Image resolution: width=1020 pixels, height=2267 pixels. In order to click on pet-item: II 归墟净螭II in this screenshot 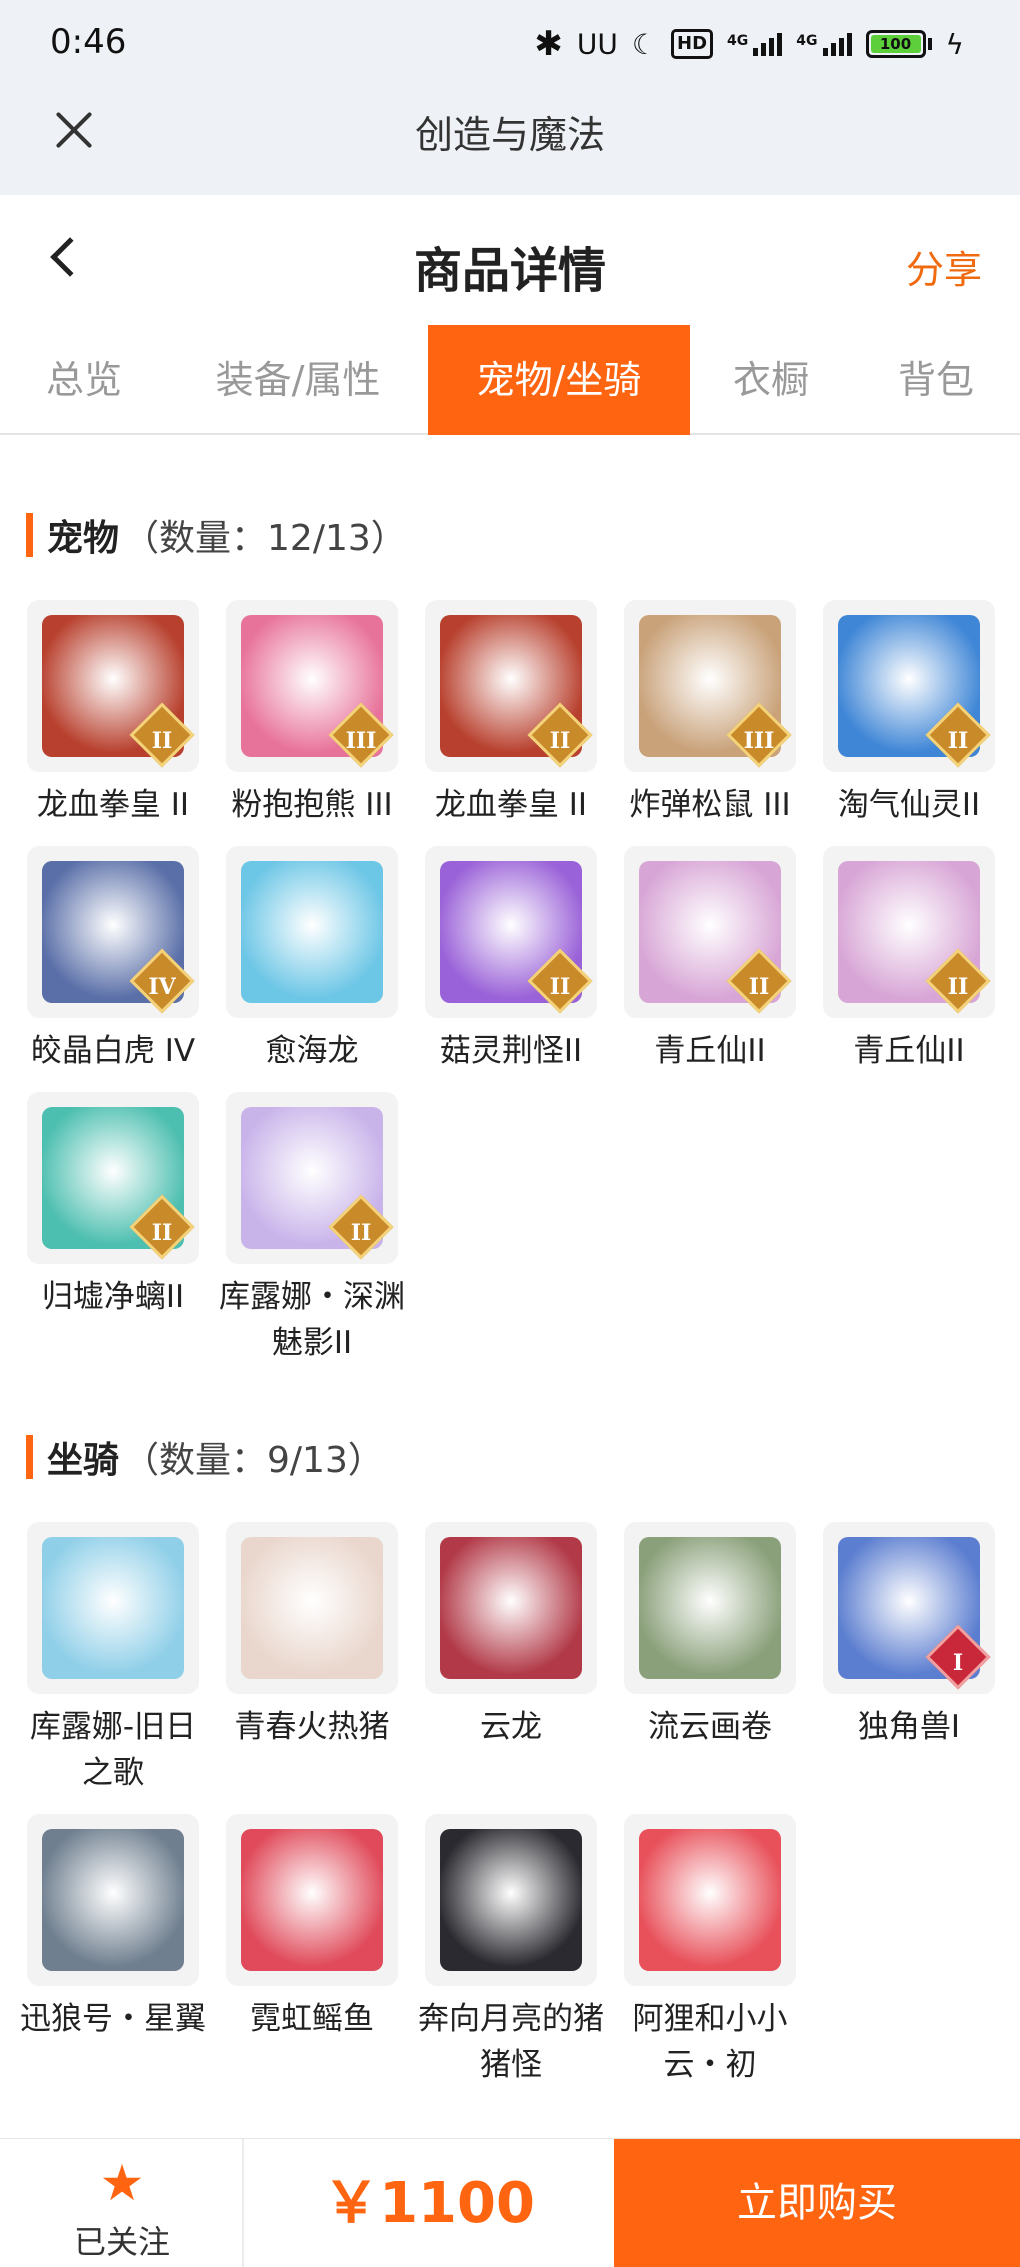, I will do `click(113, 1206)`.